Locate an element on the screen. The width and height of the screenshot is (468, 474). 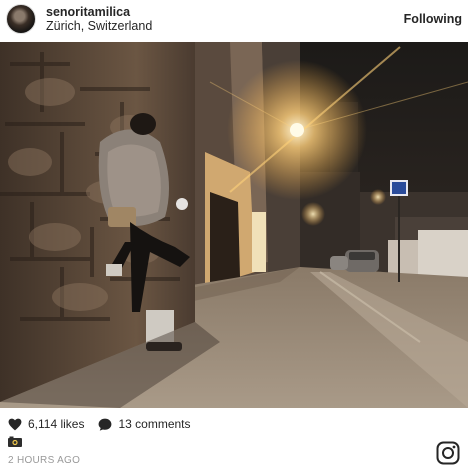
location: Zürich, Switzerland is located at coordinates (99, 26).